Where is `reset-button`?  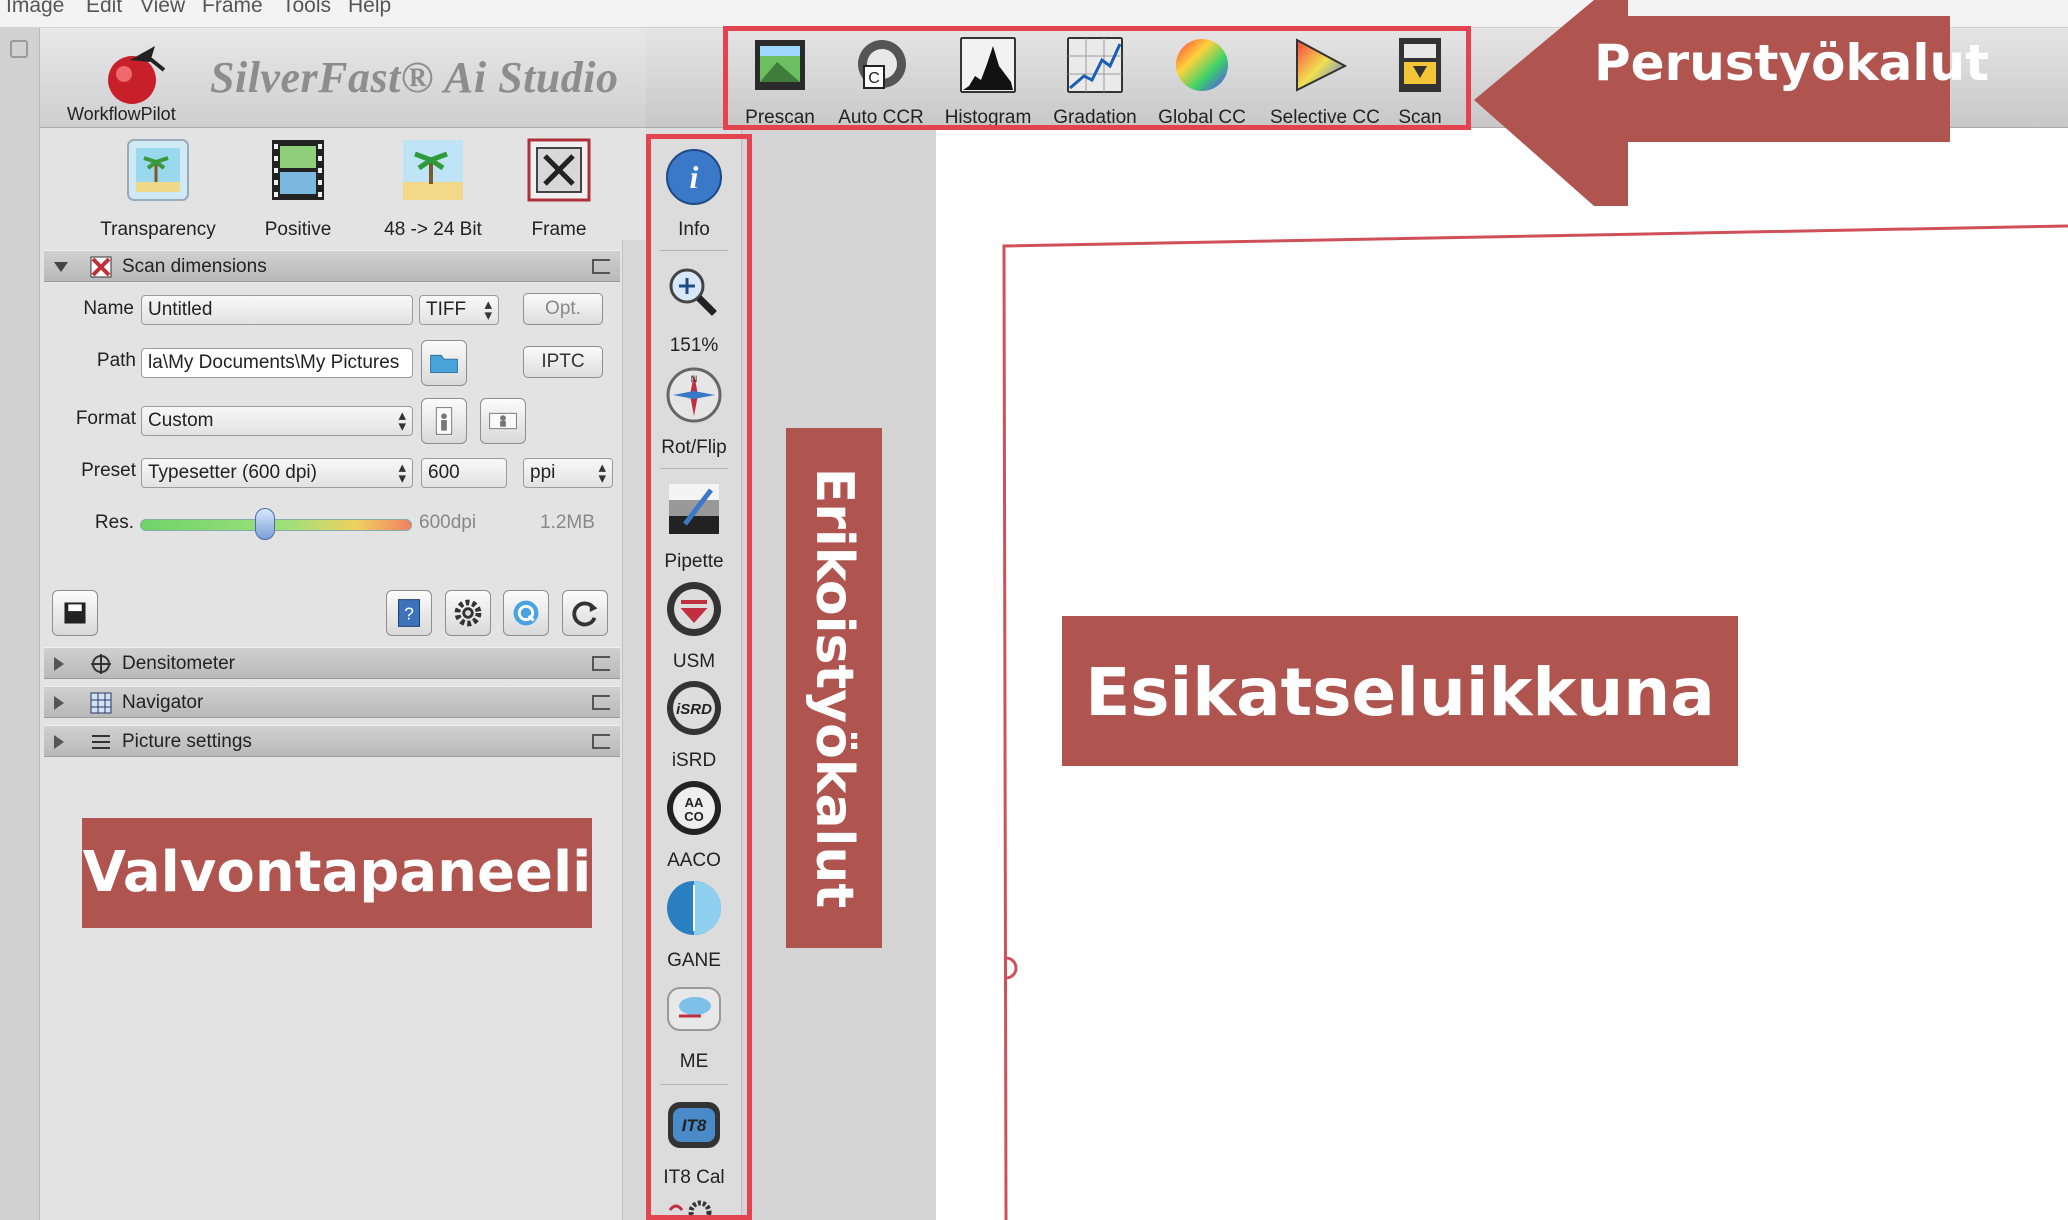
reset-button is located at coordinates (585, 613).